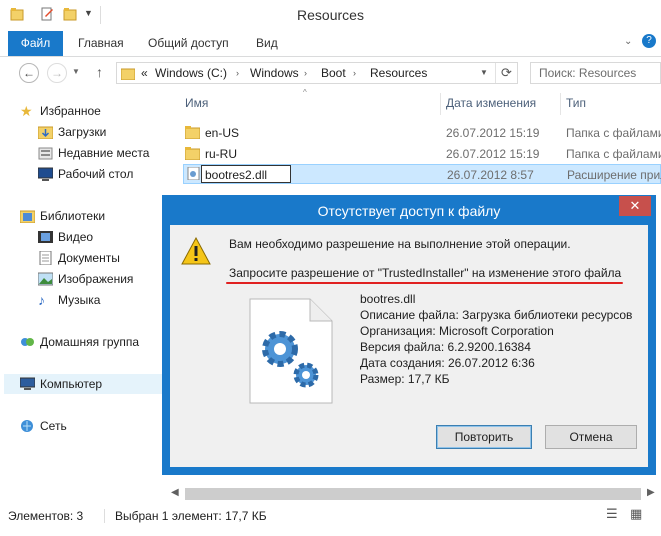  Describe the element at coordinates (484, 437) in the screenshot. I see `retry-button: Повторить` at that location.